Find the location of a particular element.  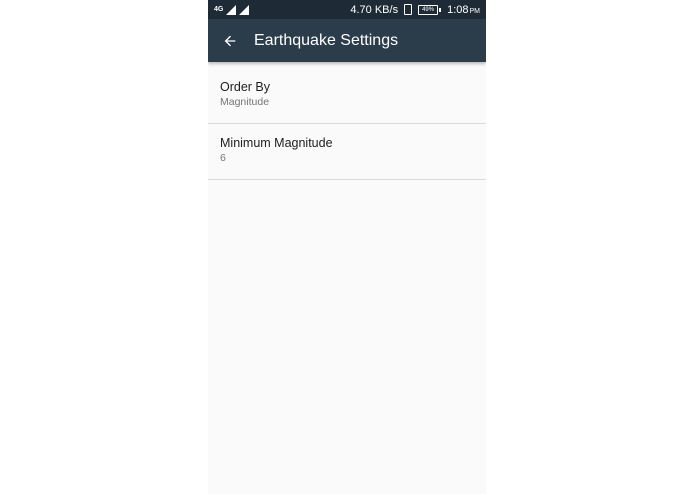

preference-title: Order By is located at coordinates (245, 87).